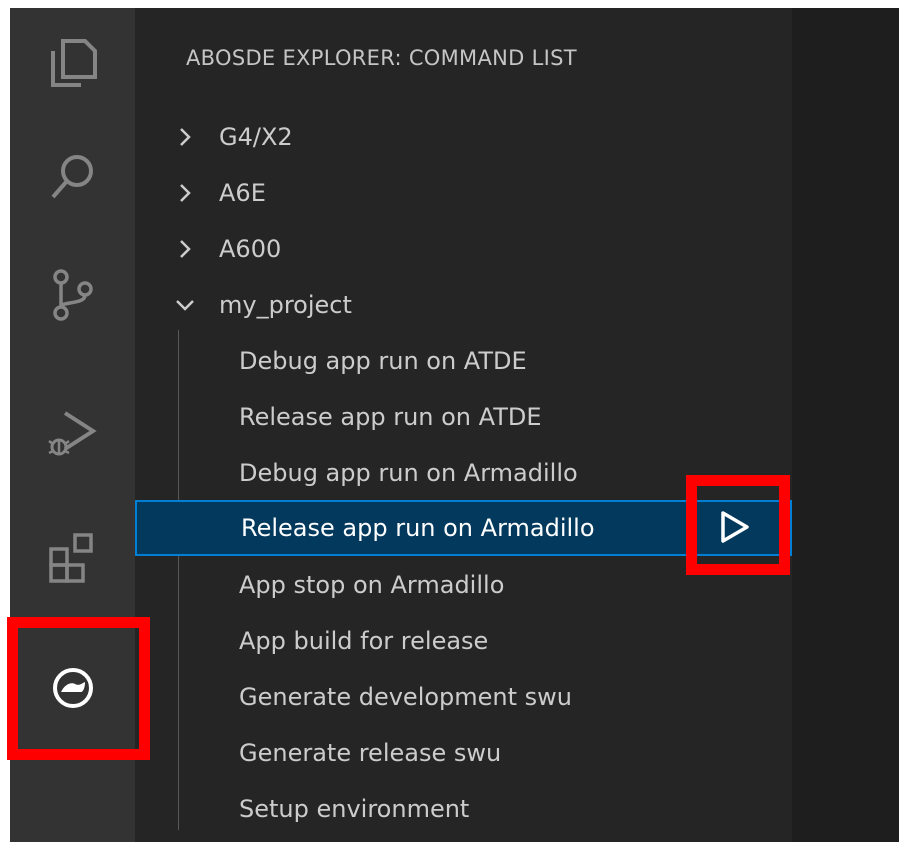  What do you see at coordinates (406, 697) in the screenshot?
I see `command-label: Generate development swu` at bounding box center [406, 697].